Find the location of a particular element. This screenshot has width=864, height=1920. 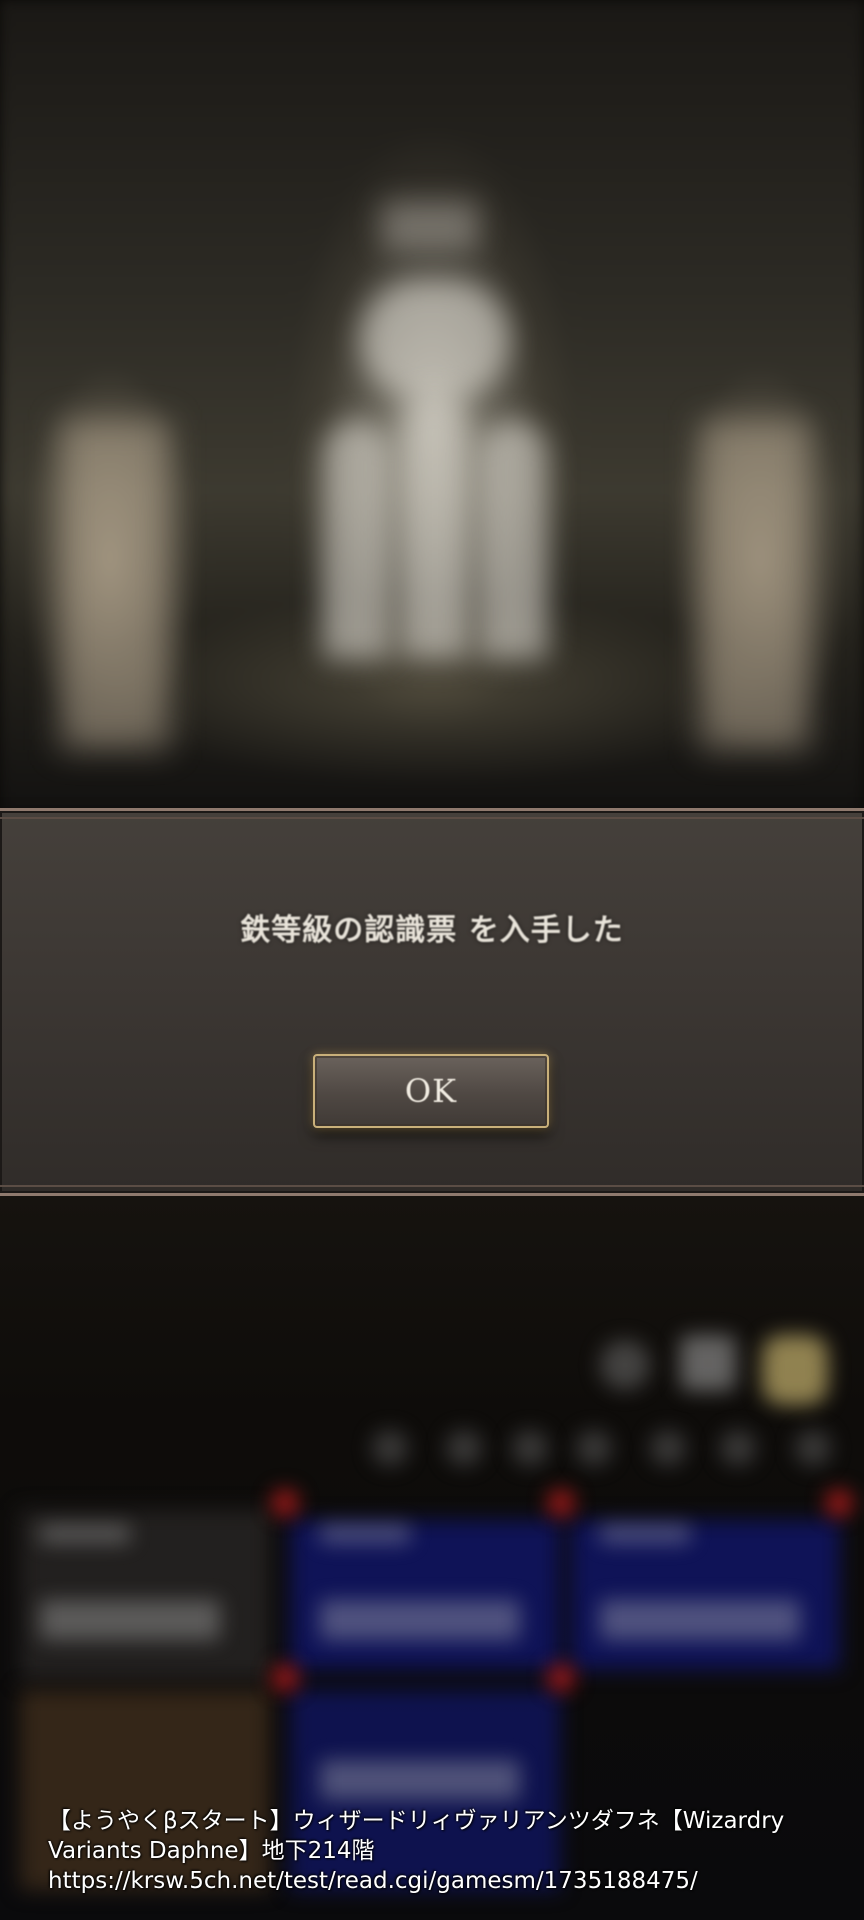

dialog-message: 鉄等級の認識票 を入手した is located at coordinates (432, 930).